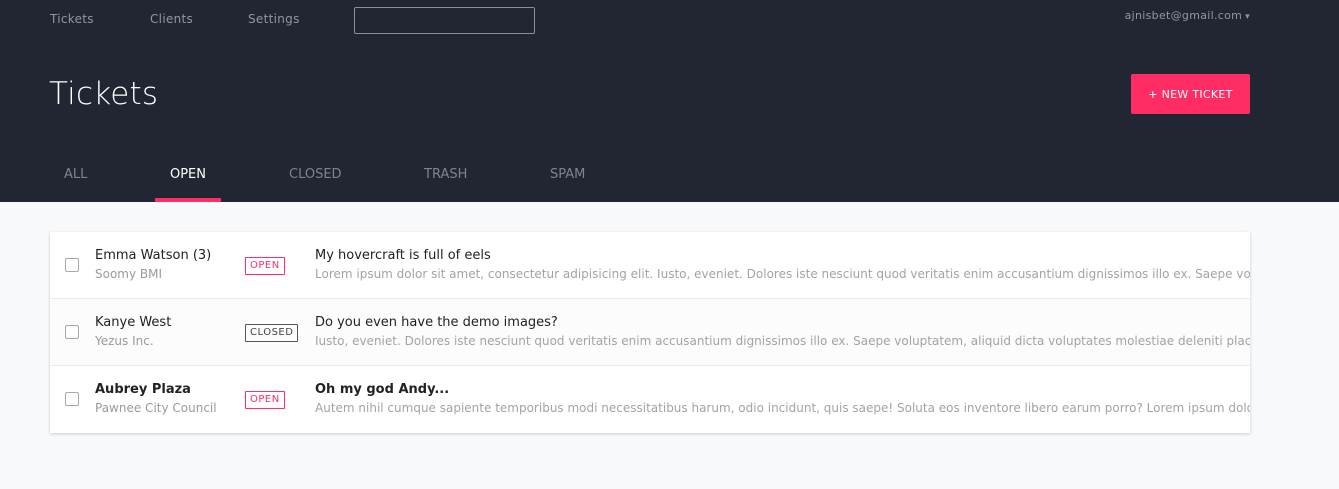 The width and height of the screenshot is (1339, 489). What do you see at coordinates (124, 341) in the screenshot?
I see `client-company: Yezus Inc.` at bounding box center [124, 341].